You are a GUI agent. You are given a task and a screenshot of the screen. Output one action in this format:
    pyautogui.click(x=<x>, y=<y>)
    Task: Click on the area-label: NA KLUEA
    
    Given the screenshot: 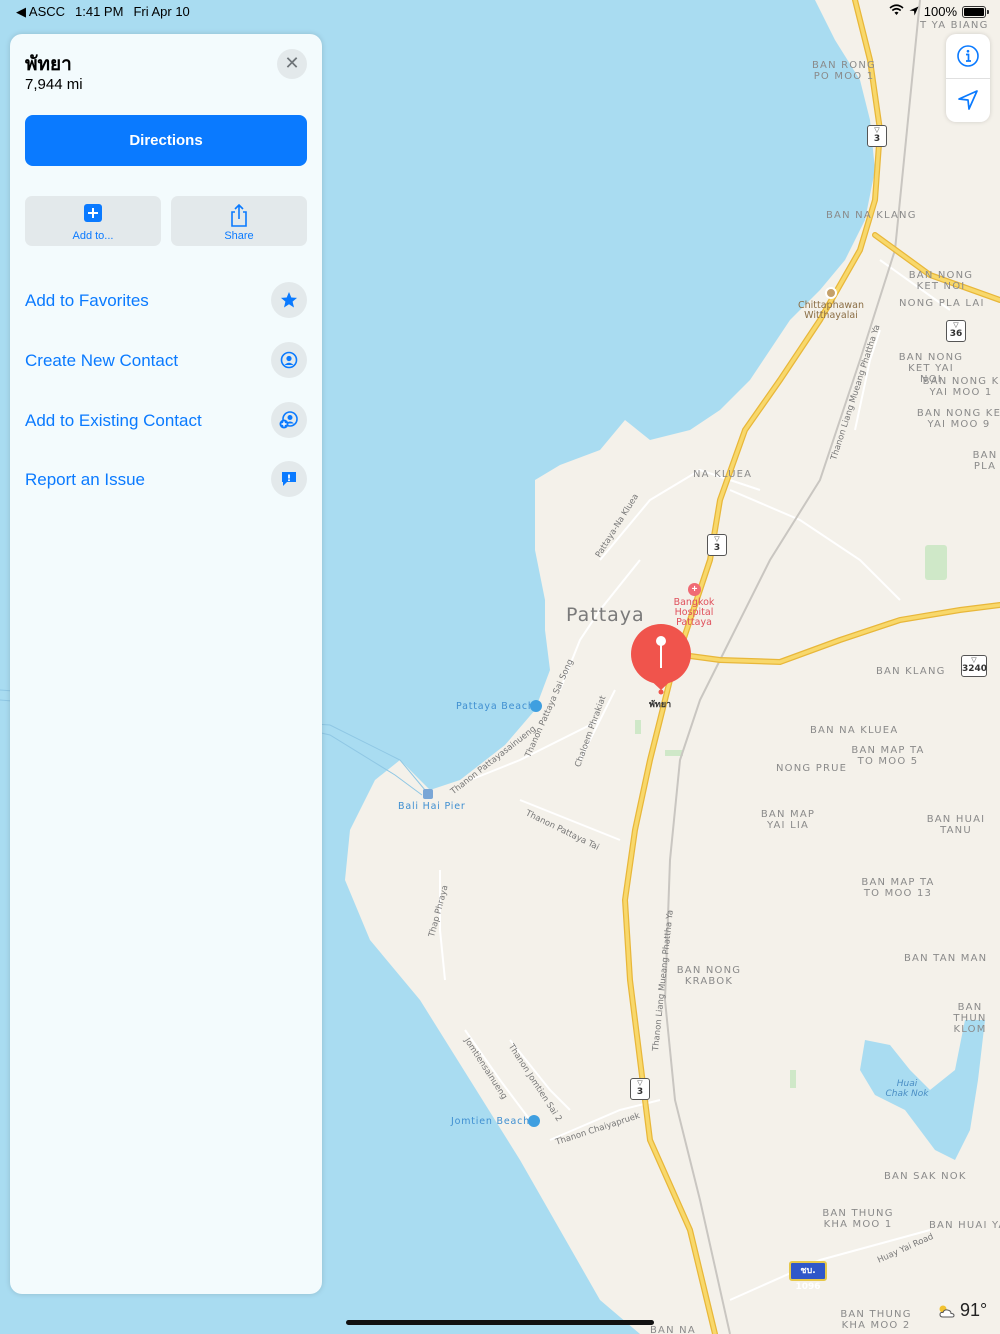 What is the action you would take?
    pyautogui.click(x=723, y=474)
    